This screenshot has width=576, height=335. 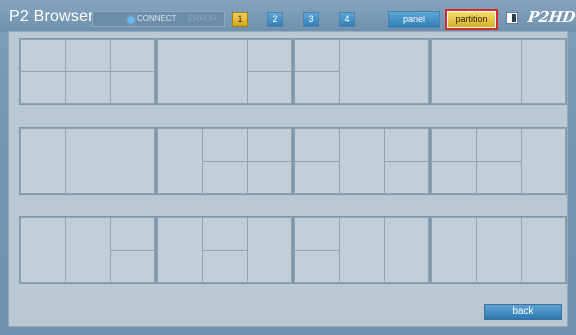 What do you see at coordinates (240, 19) in the screenshot?
I see `page-button-1: 1` at bounding box center [240, 19].